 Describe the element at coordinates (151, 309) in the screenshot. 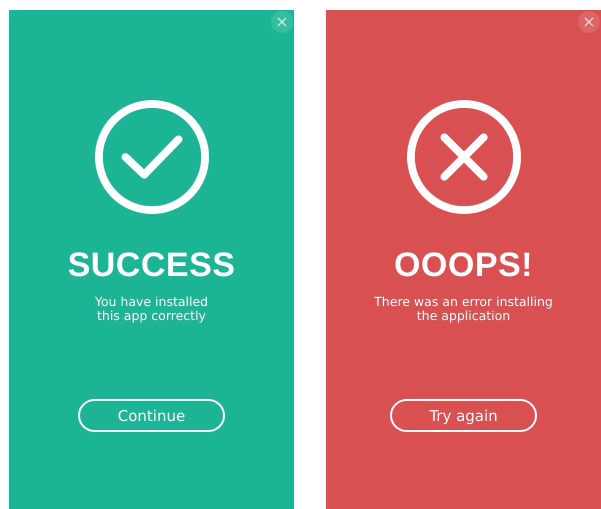

I see `dialog-message: You have installed this app correctly` at that location.